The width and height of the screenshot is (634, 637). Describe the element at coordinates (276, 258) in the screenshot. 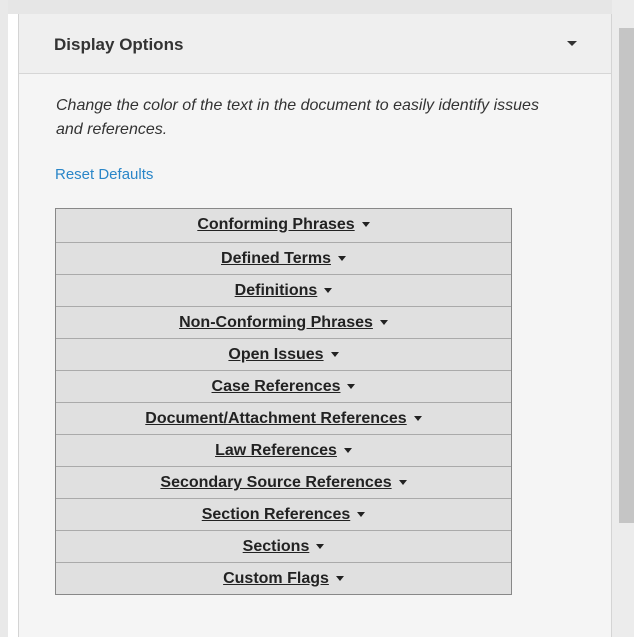

I see `option-label: Defined Terms` at that location.